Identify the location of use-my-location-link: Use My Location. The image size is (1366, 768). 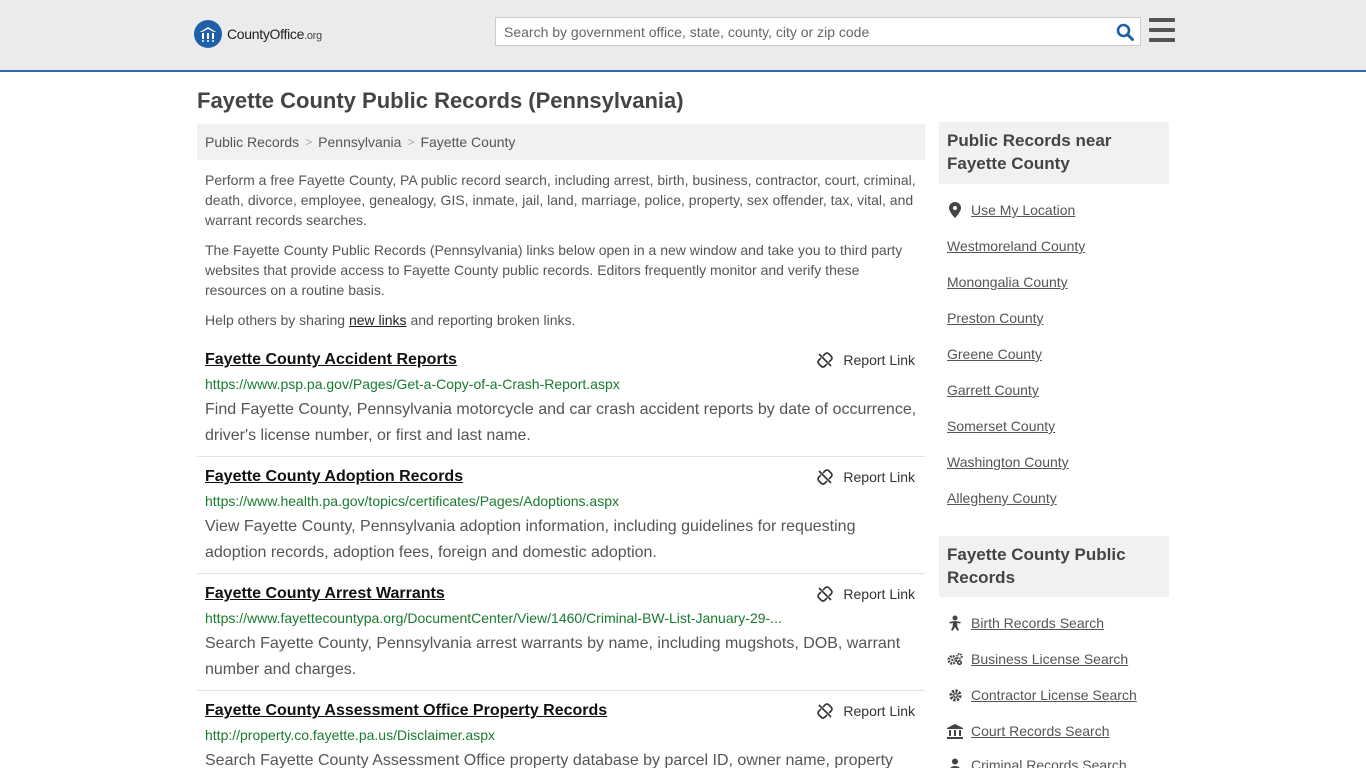
(1011, 210).